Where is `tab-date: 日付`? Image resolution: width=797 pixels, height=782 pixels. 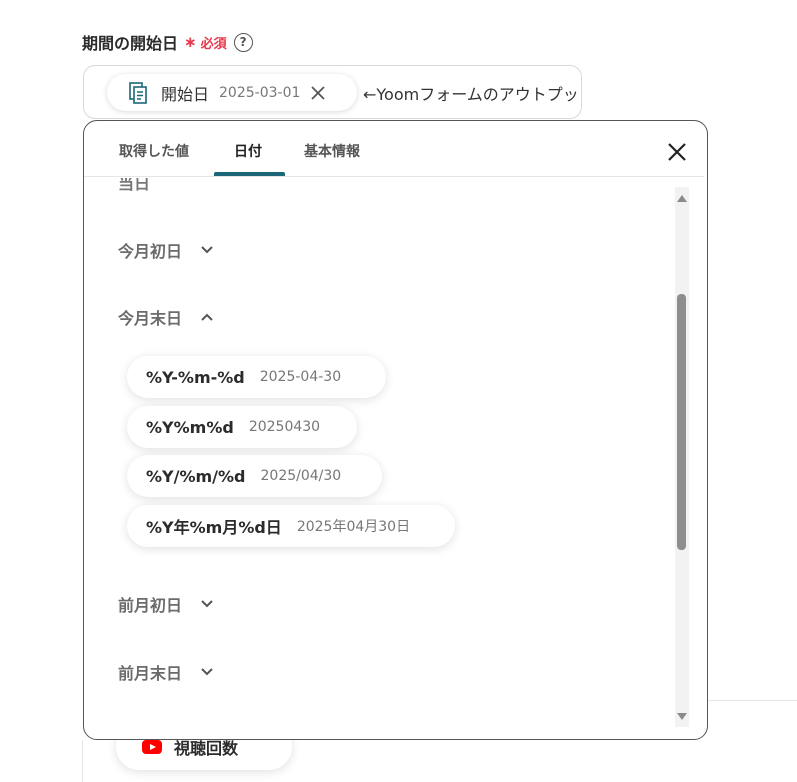 tab-date: 日付 is located at coordinates (248, 151).